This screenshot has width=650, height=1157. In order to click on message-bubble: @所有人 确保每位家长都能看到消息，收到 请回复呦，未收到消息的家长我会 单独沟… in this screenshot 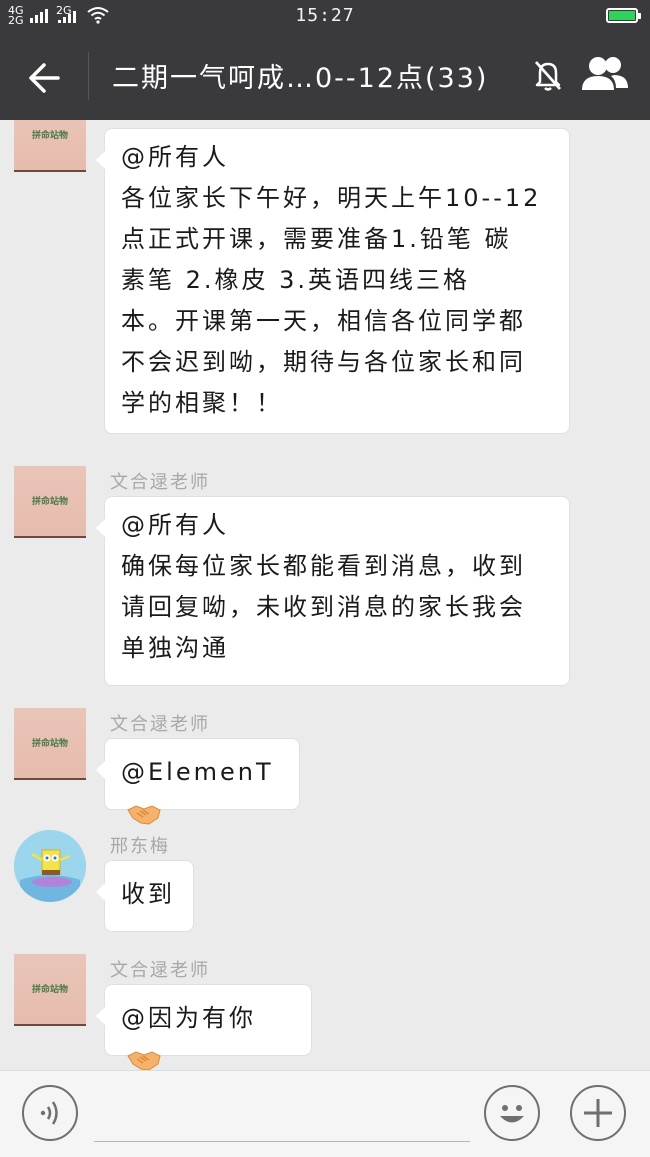, I will do `click(333, 591)`.